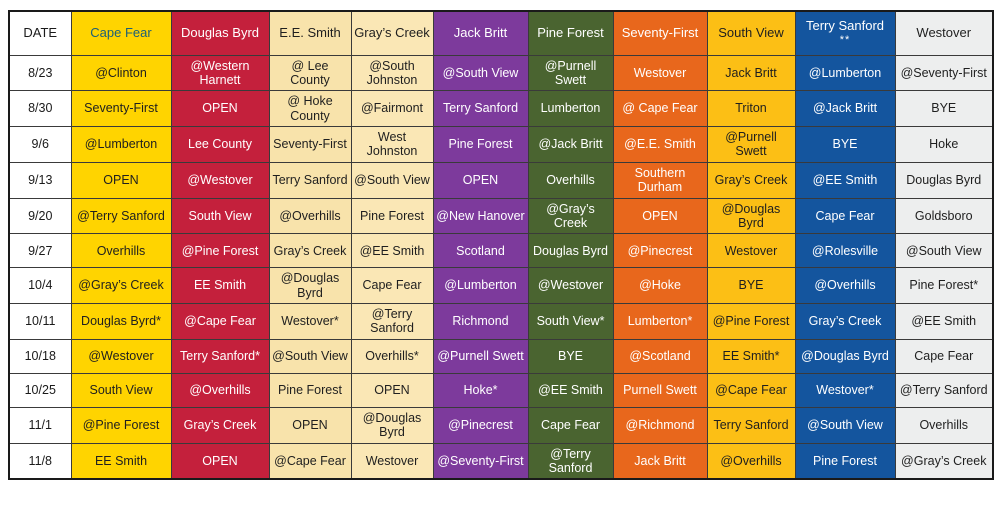  Describe the element at coordinates (660, 390) in the screenshot. I see `matchup-cell-seventy: Purnell Swett` at that location.